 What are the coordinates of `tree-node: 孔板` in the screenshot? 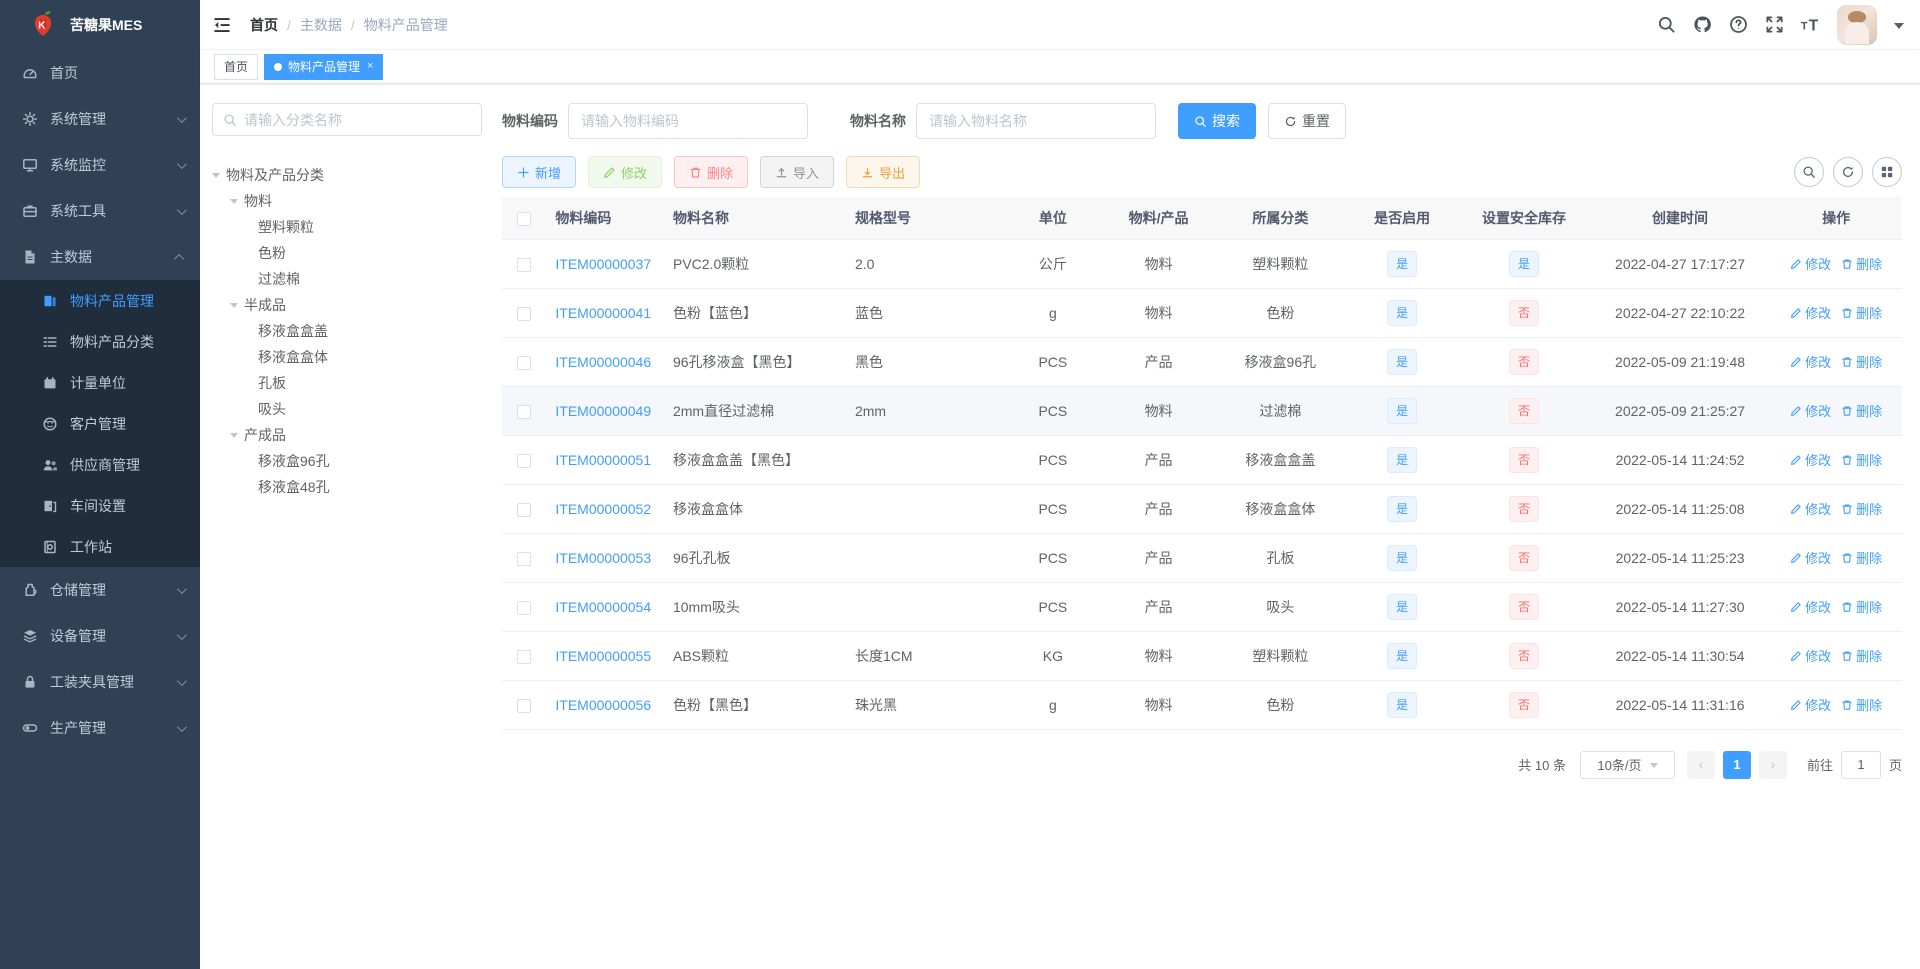 It's located at (347, 383).